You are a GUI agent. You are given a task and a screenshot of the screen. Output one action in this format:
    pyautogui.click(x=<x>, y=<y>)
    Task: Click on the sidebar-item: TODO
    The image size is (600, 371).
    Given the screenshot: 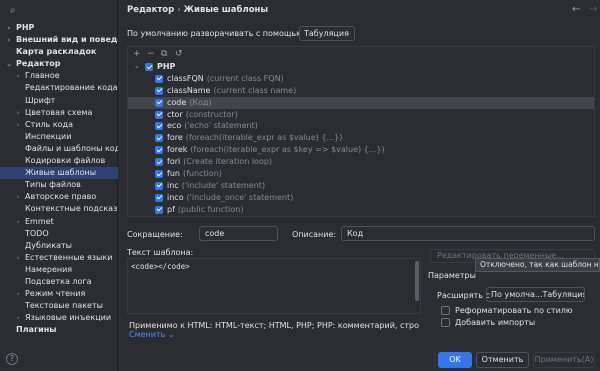 What is the action you would take?
    pyautogui.click(x=59, y=234)
    